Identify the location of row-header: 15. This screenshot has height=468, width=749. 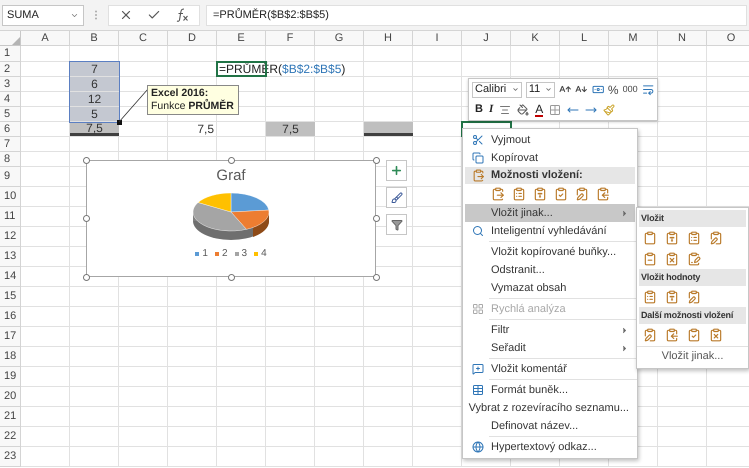
(10, 297).